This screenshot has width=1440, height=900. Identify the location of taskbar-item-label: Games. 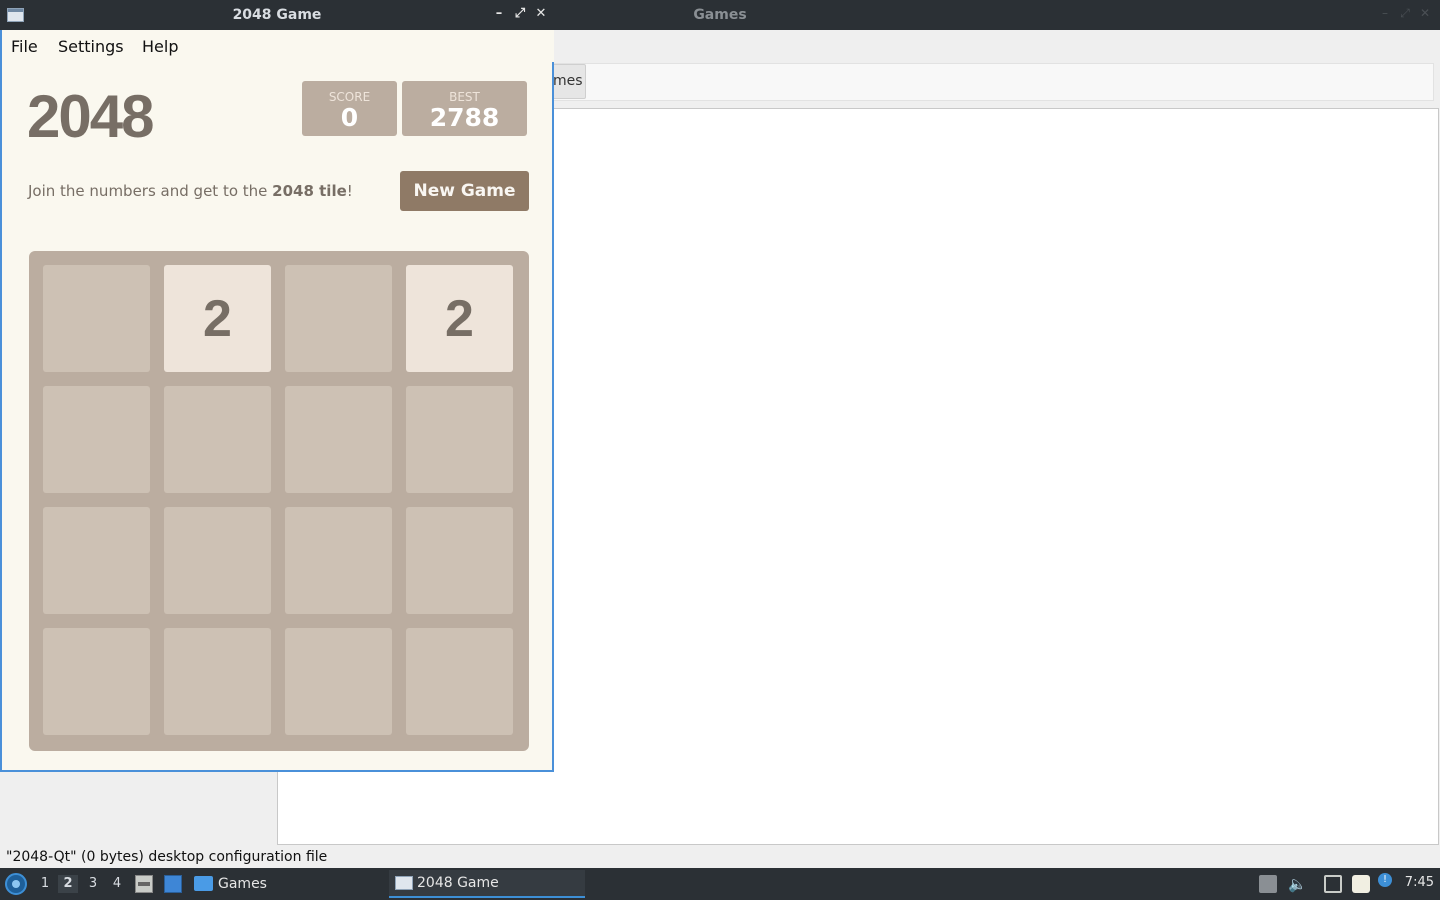
(242, 884).